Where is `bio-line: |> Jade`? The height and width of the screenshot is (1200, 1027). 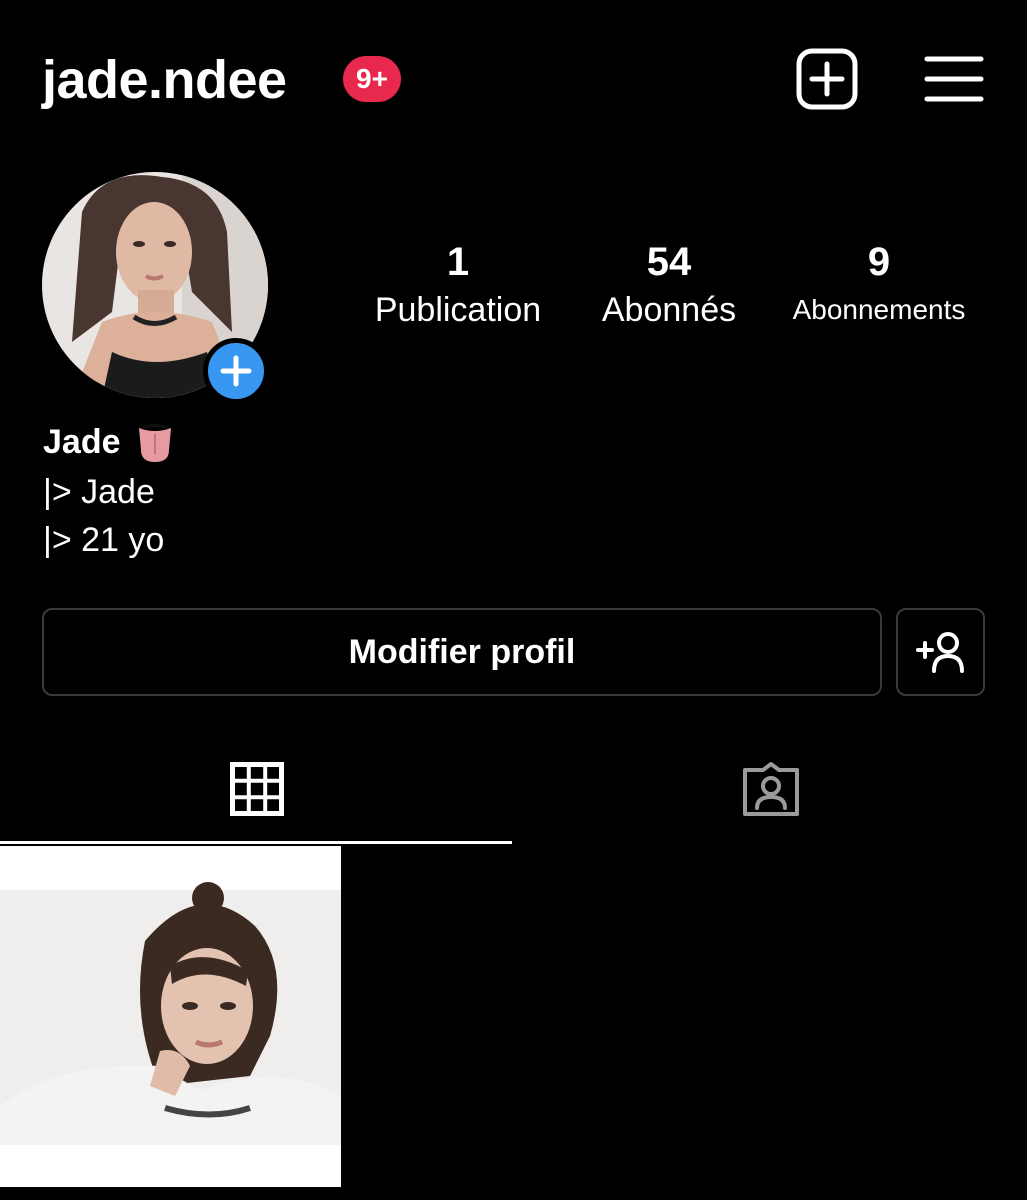 bio-line: |> Jade is located at coordinates (99, 492).